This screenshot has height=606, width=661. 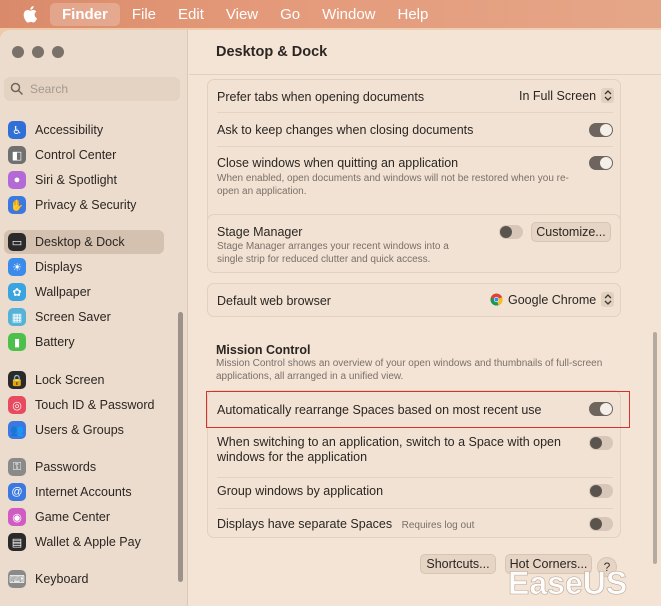 What do you see at coordinates (18, 52) in the screenshot?
I see `close-window-button` at bounding box center [18, 52].